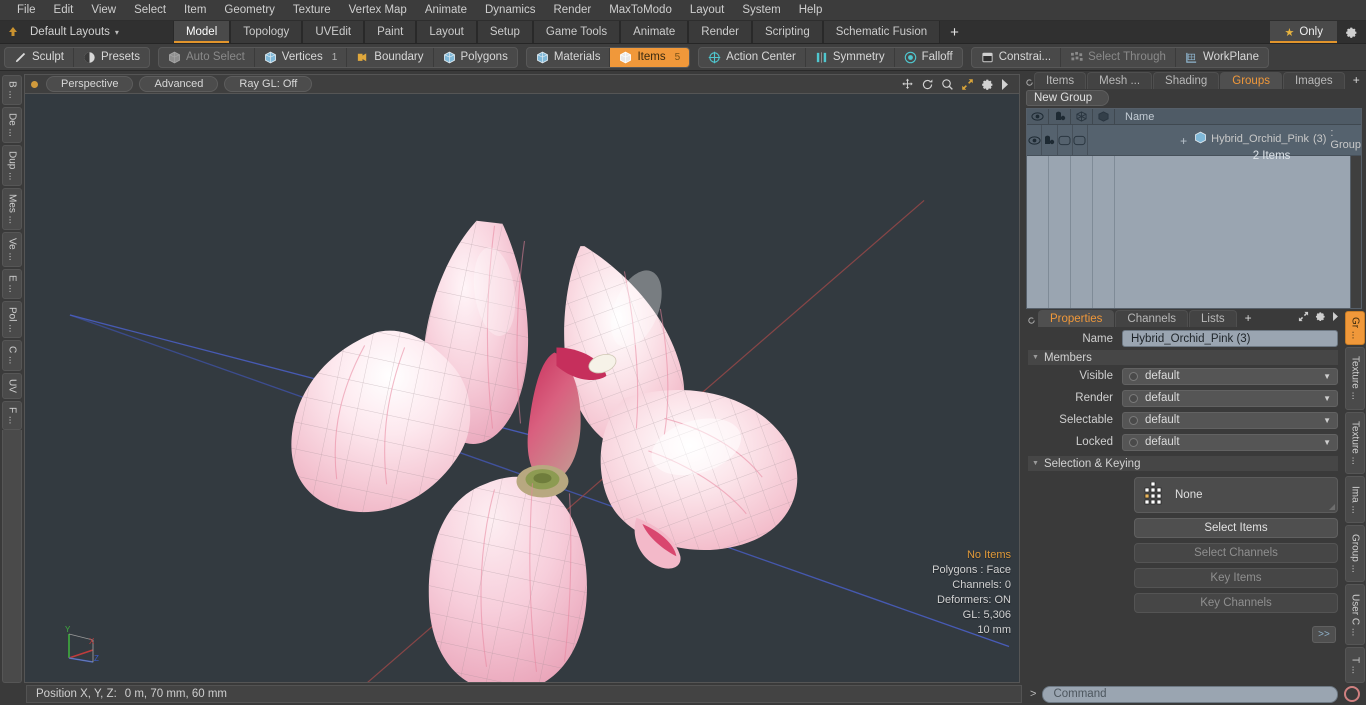  Describe the element at coordinates (752, 57) in the screenshot. I see `toolbar-button-action-center: Action Center` at that location.